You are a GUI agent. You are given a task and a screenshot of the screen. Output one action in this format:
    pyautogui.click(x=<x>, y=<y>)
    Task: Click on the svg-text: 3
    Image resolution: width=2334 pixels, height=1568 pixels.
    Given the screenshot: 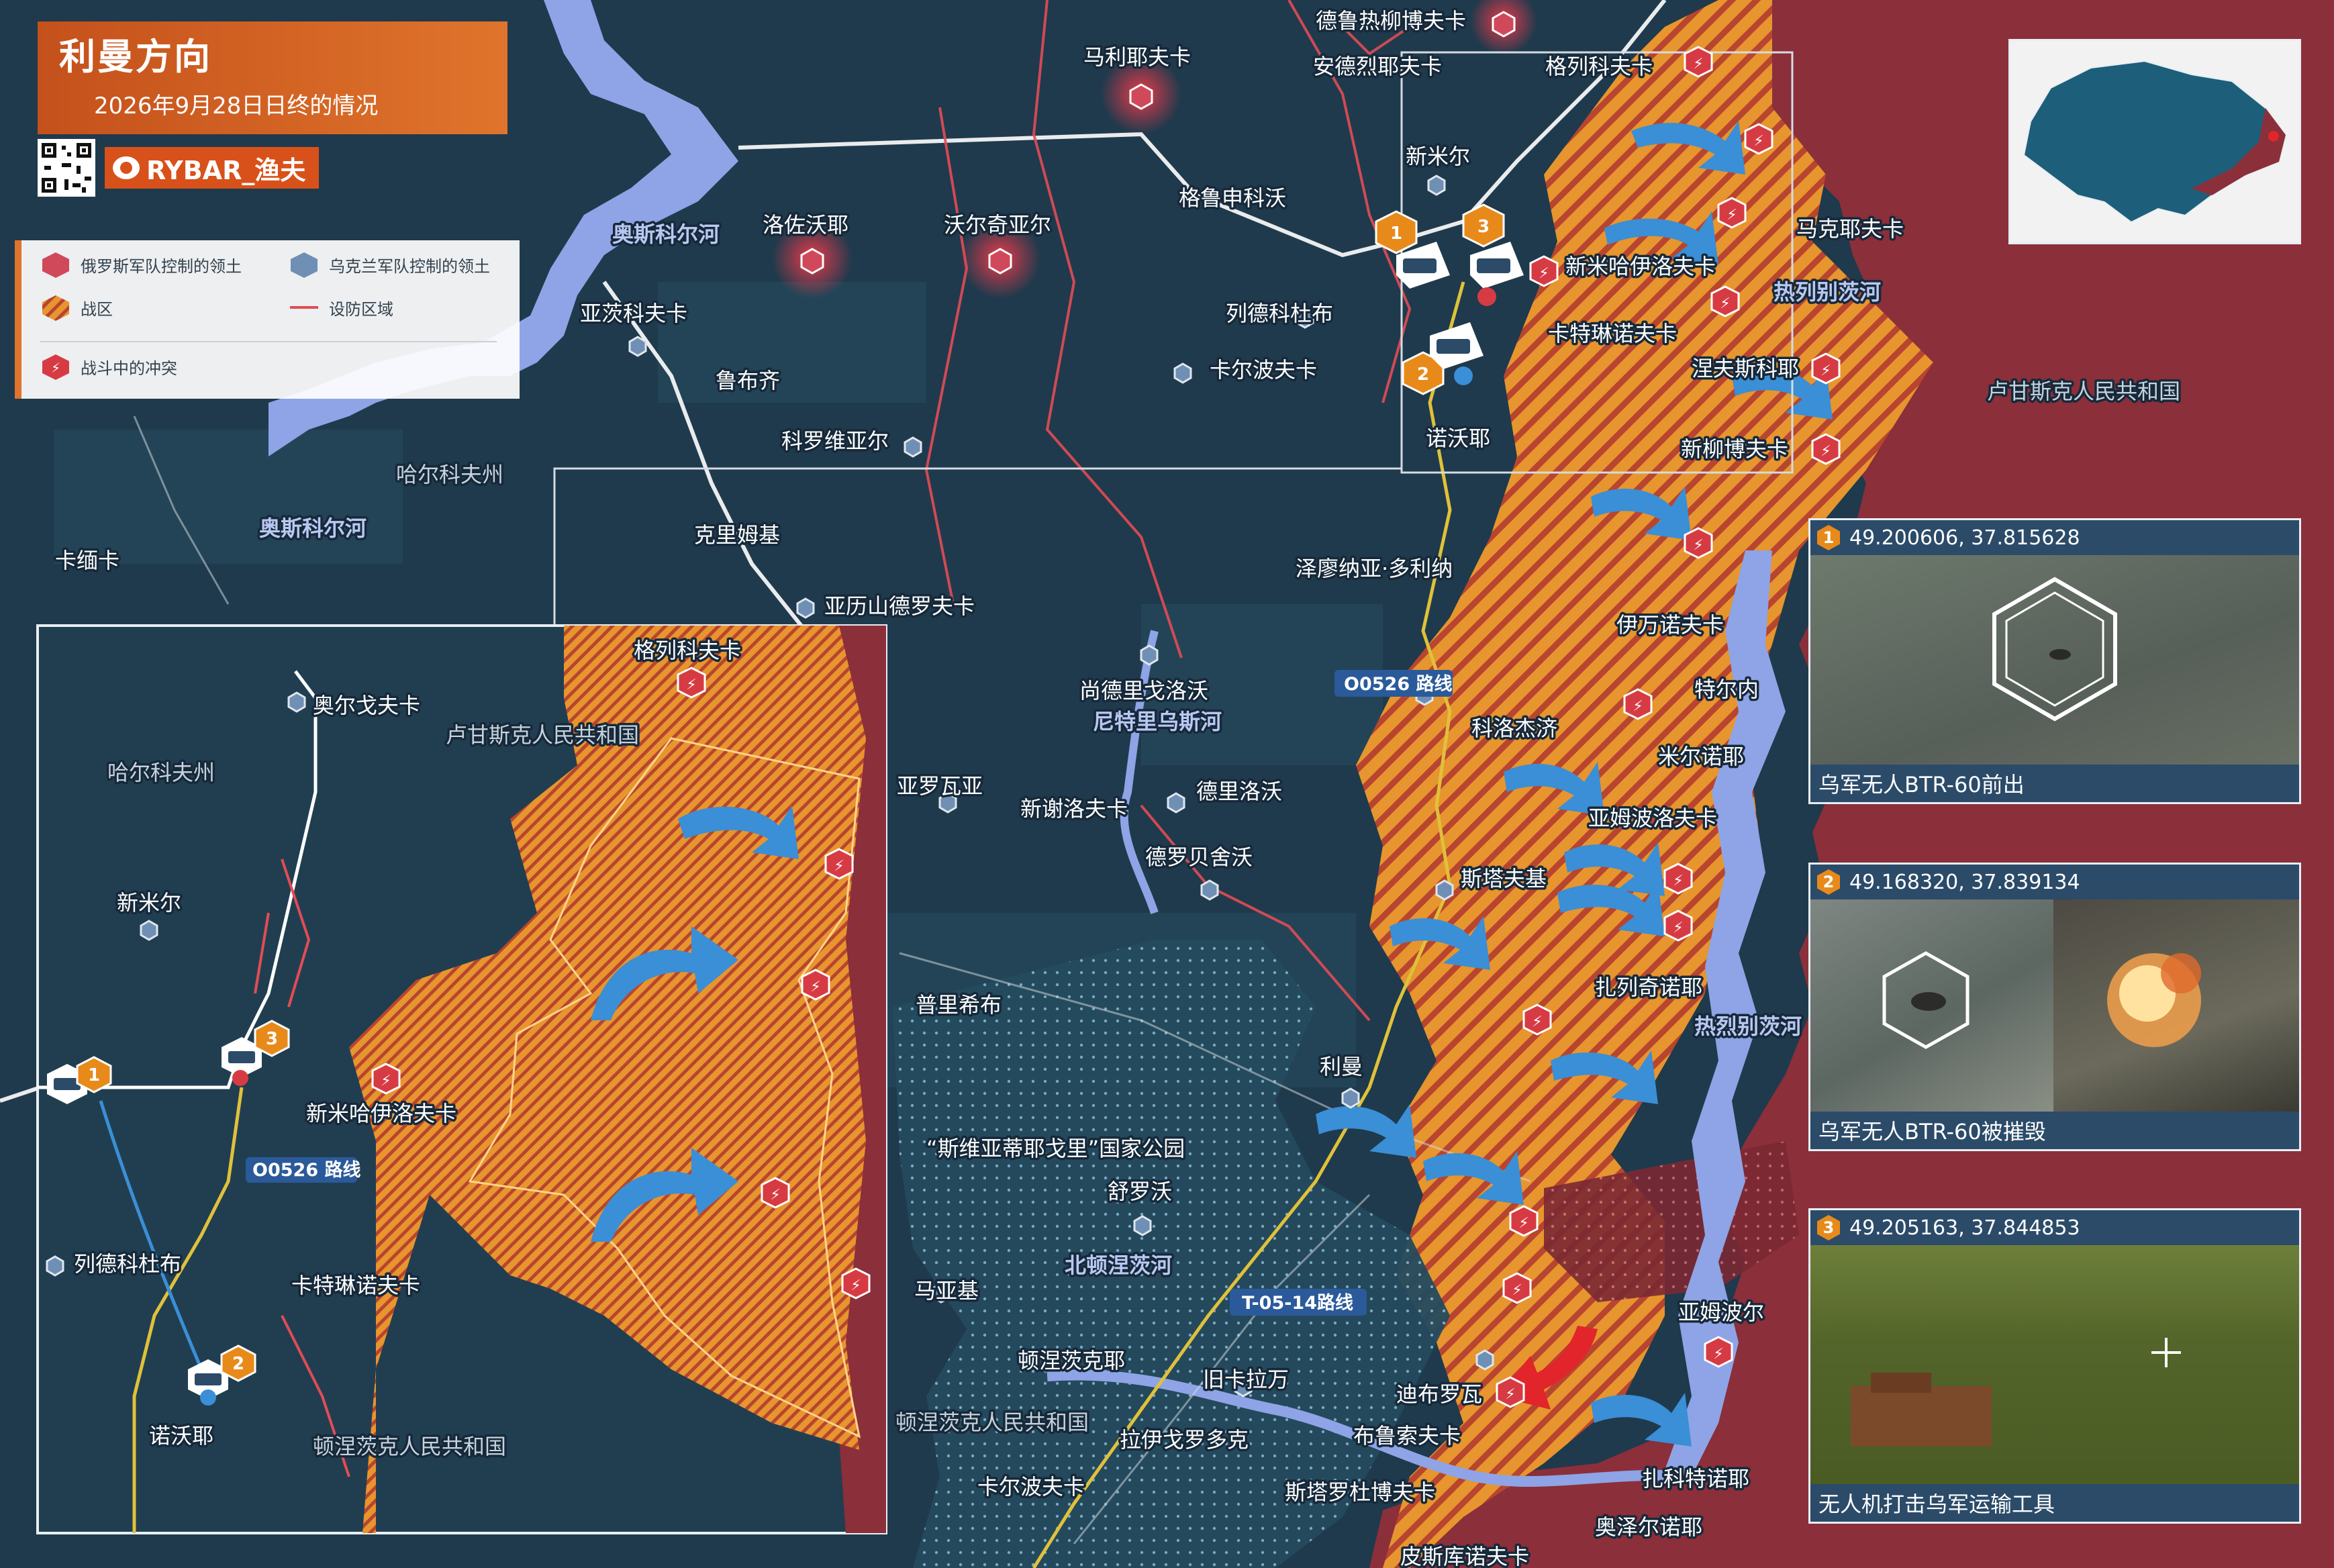 What is the action you would take?
    pyautogui.click(x=272, y=1039)
    